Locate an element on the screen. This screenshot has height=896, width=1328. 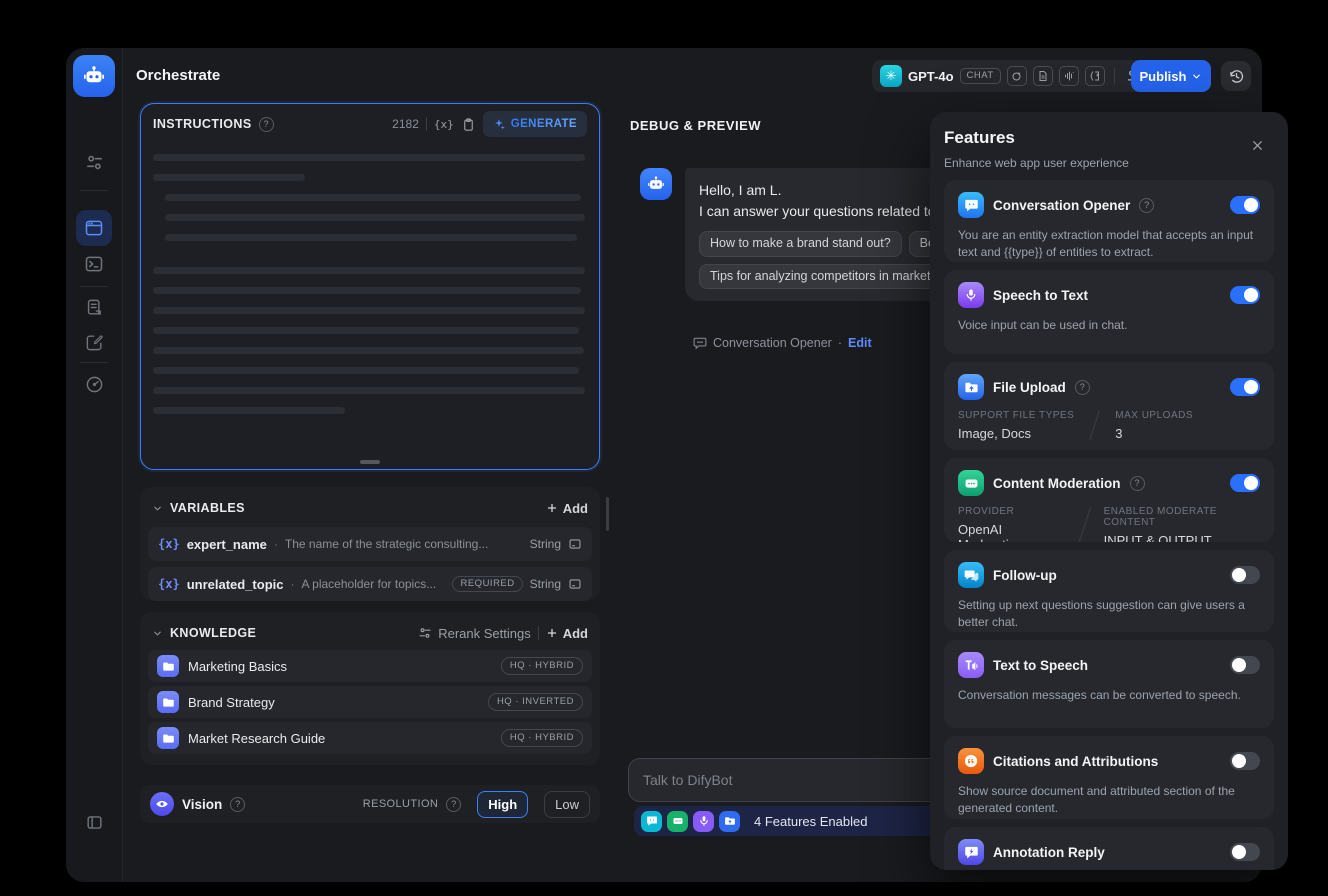
vision-section: Vision RESOLUTION High Low is located at coordinates (370, 804).